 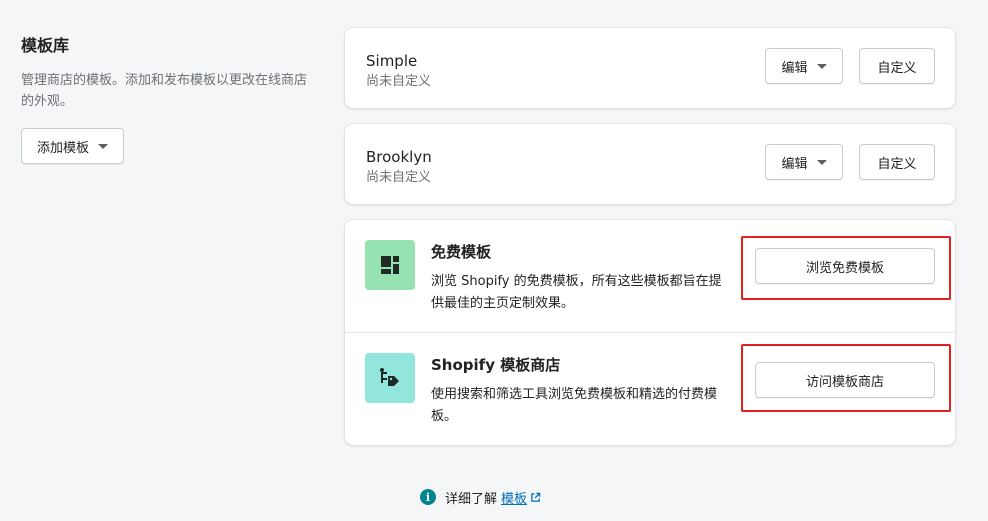 What do you see at coordinates (63, 148) in the screenshot?
I see `add-theme-label: 添加模板` at bounding box center [63, 148].